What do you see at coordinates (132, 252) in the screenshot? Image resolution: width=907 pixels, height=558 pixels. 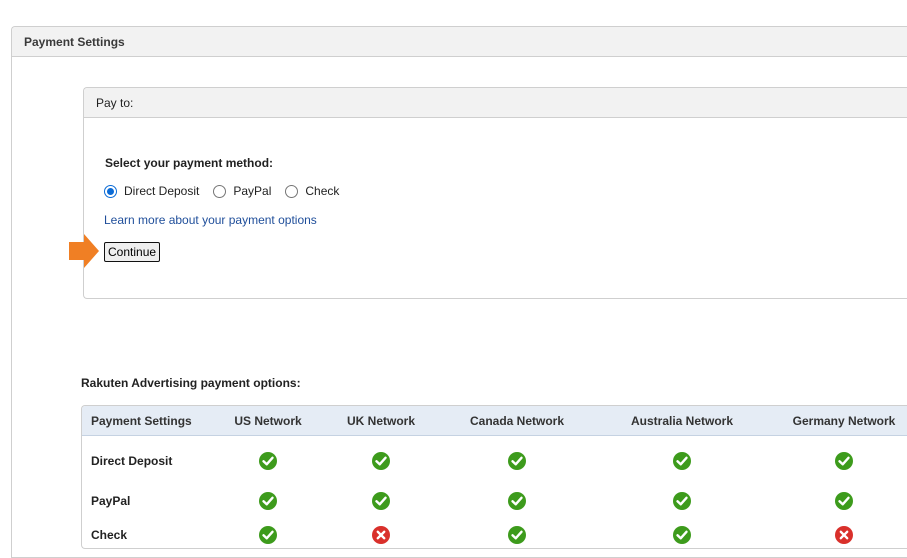 I see `continue-button: Continue` at bounding box center [132, 252].